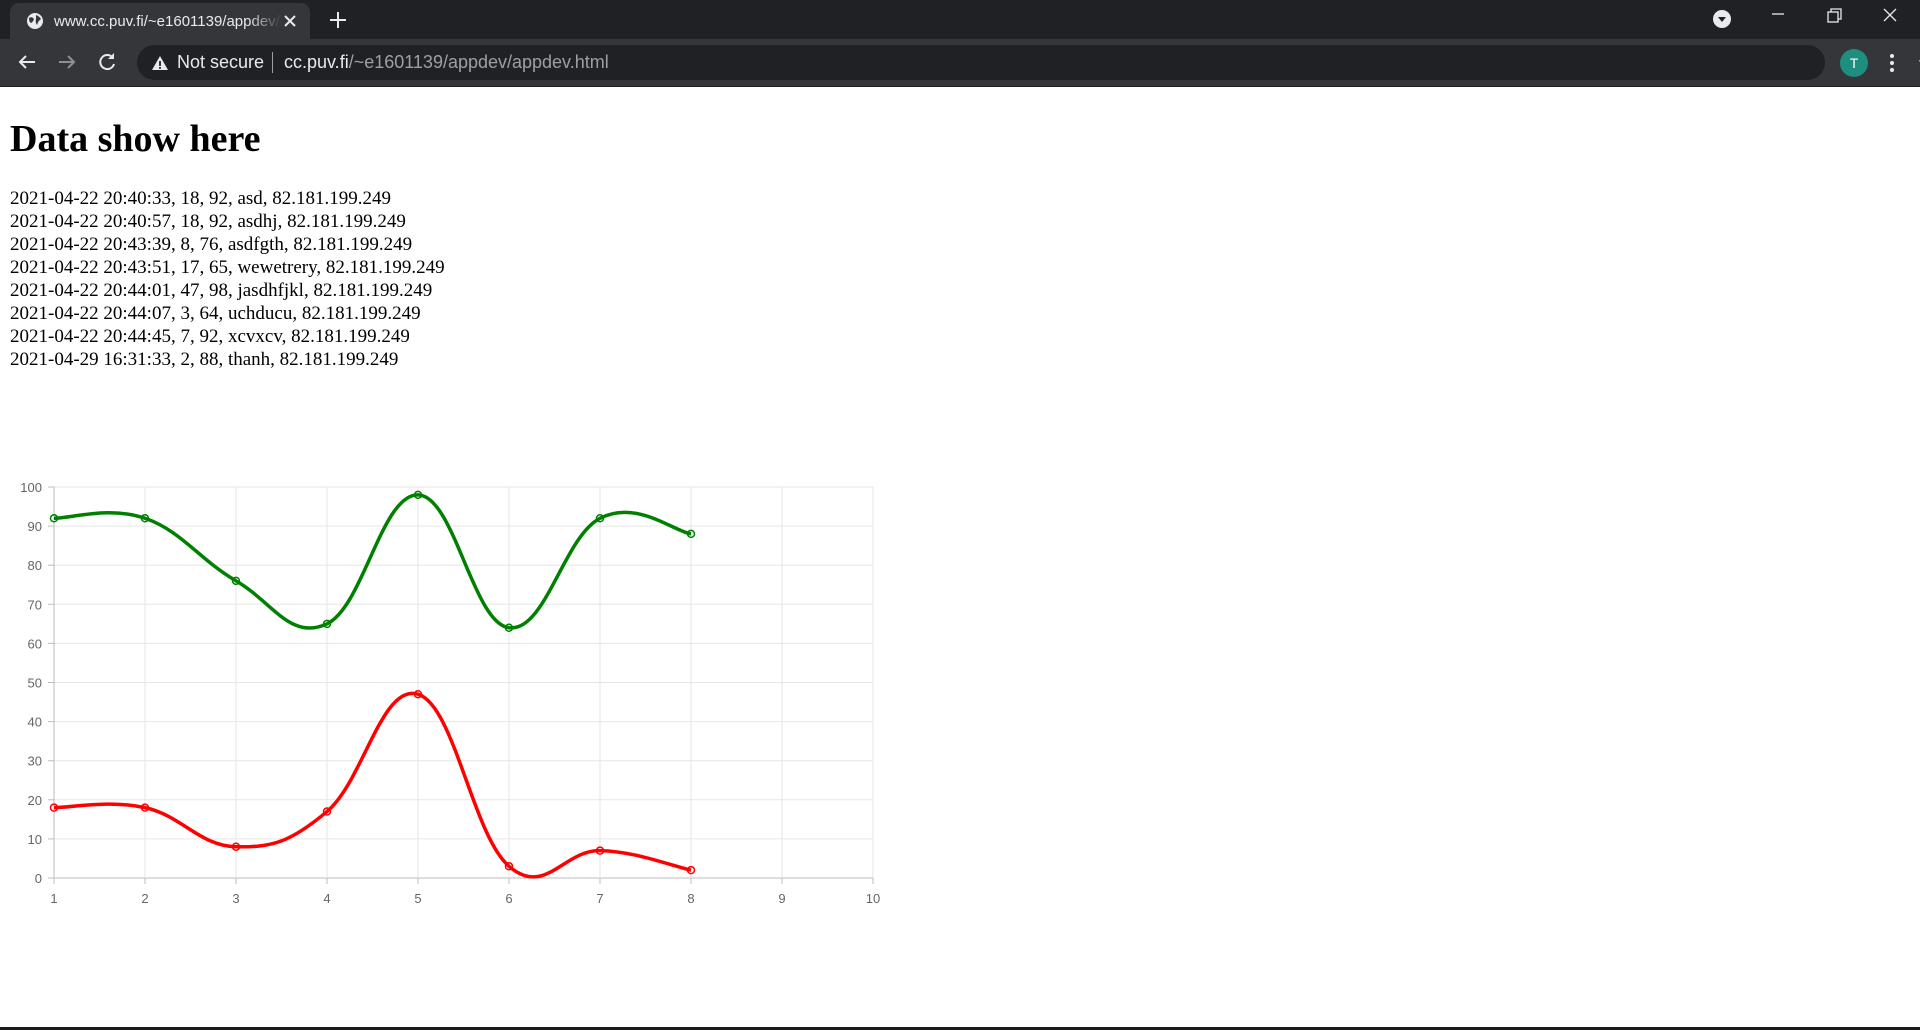 The width and height of the screenshot is (1920, 1030). I want to click on x-tick-label: 9, so click(781, 898).